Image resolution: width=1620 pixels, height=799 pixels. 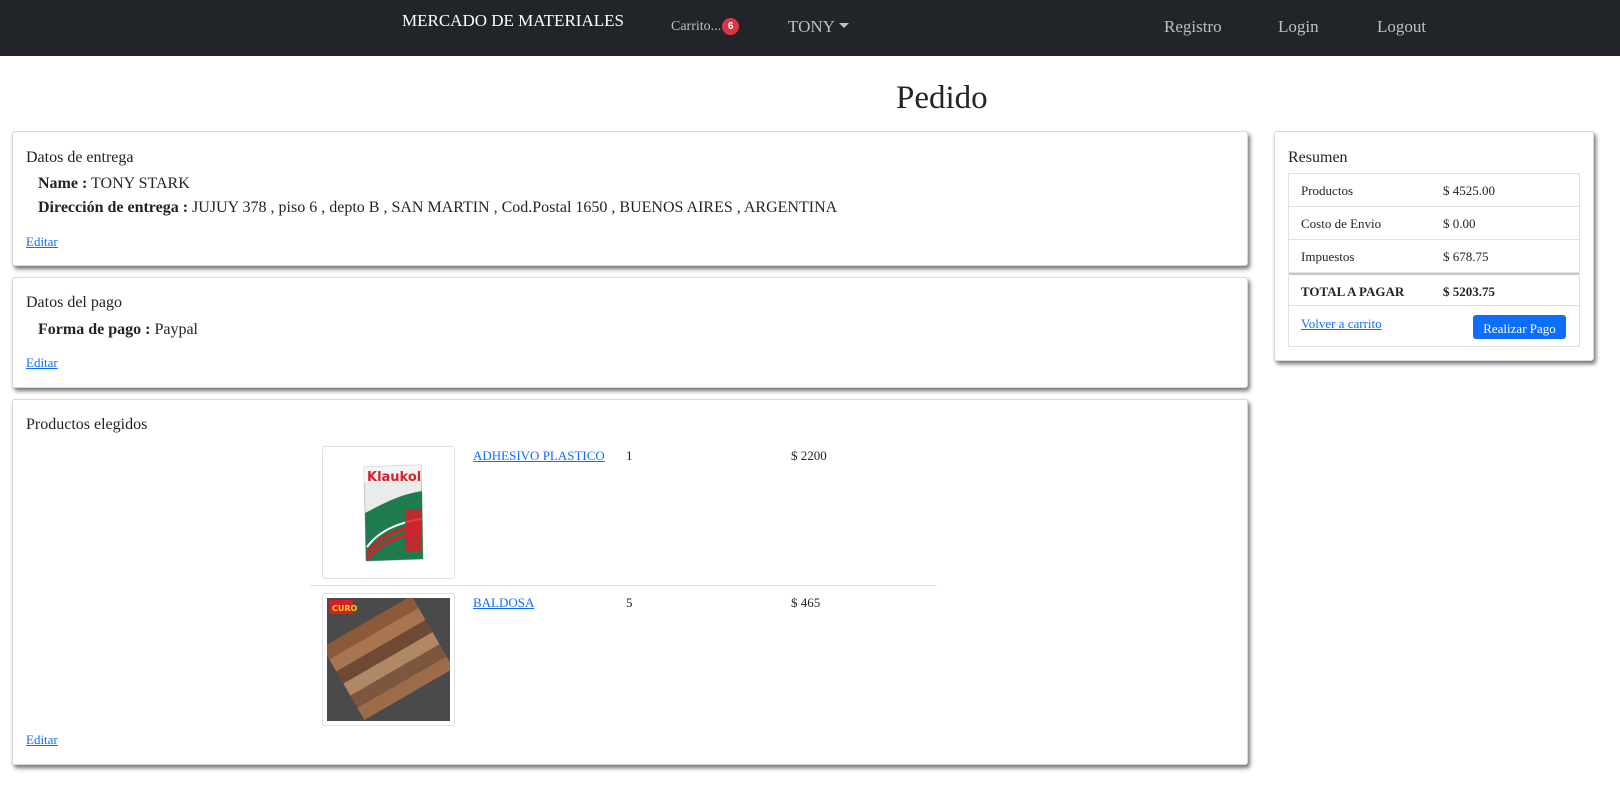 What do you see at coordinates (1459, 223) in the screenshot?
I see `summary-row-value: $ 0.00` at bounding box center [1459, 223].